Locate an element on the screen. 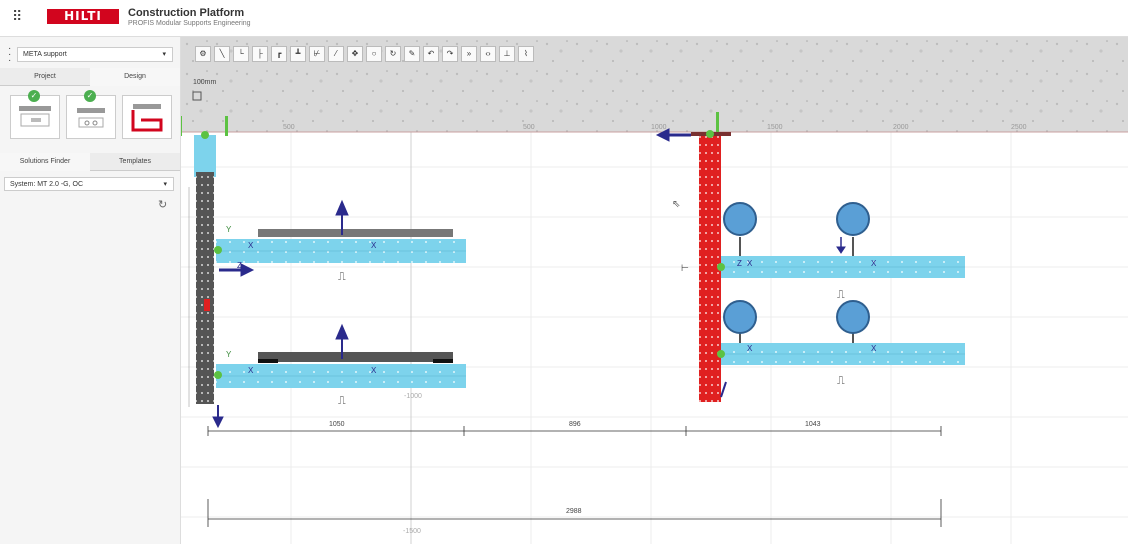 The image size is (1128, 544). dimension-2988: 2988 is located at coordinates (574, 511).